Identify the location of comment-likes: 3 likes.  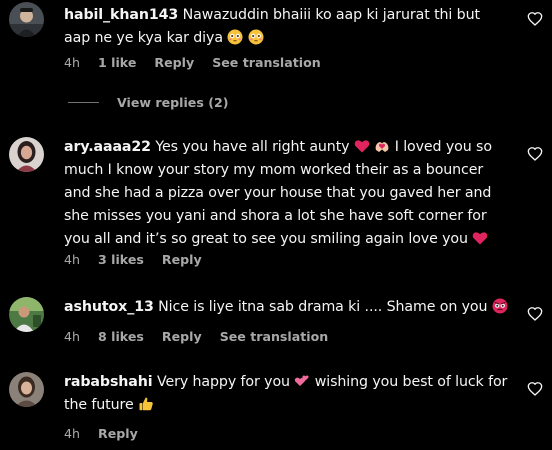
(121, 259).